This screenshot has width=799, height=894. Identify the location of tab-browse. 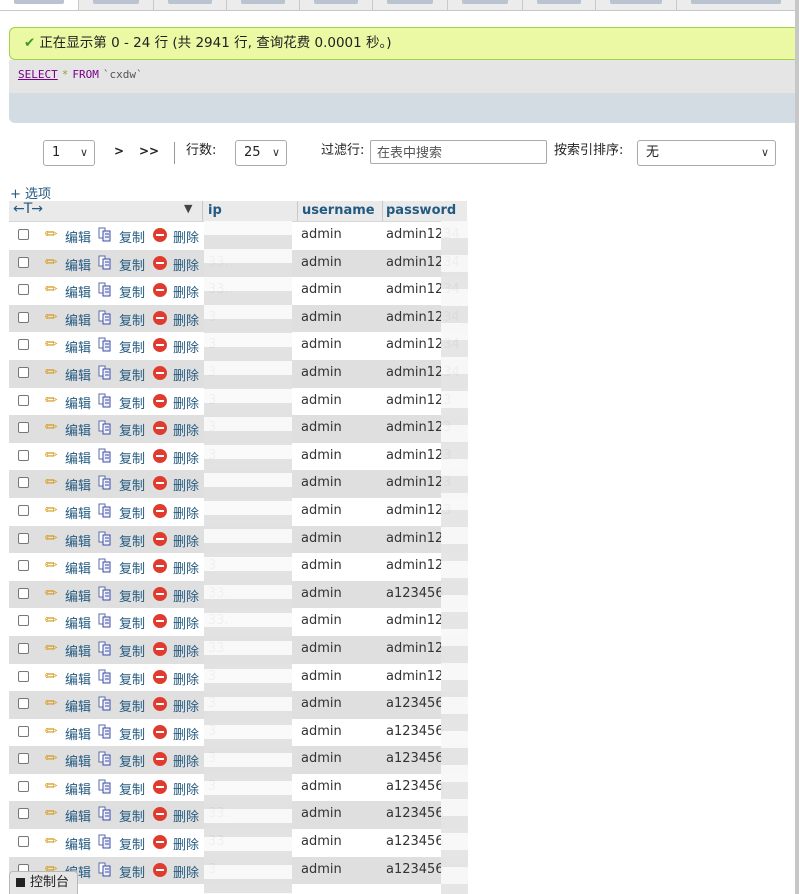
(39, 5).